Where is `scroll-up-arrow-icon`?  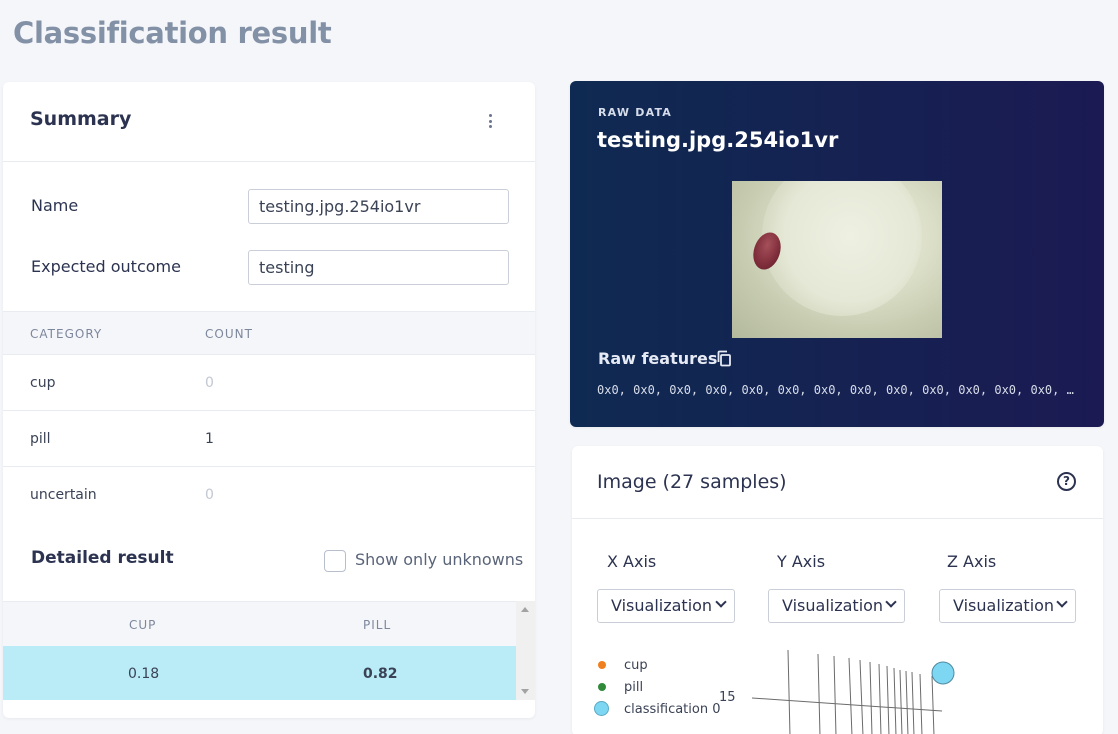 scroll-up-arrow-icon is located at coordinates (525, 609).